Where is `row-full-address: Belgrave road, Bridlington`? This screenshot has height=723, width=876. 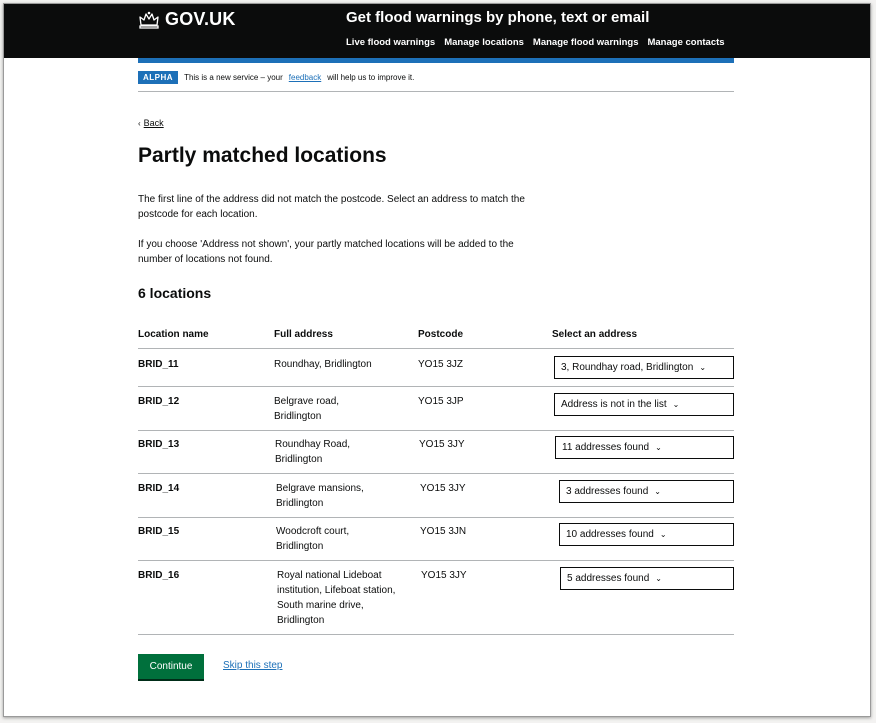 row-full-address: Belgrave road, Bridlington is located at coordinates (307, 409).